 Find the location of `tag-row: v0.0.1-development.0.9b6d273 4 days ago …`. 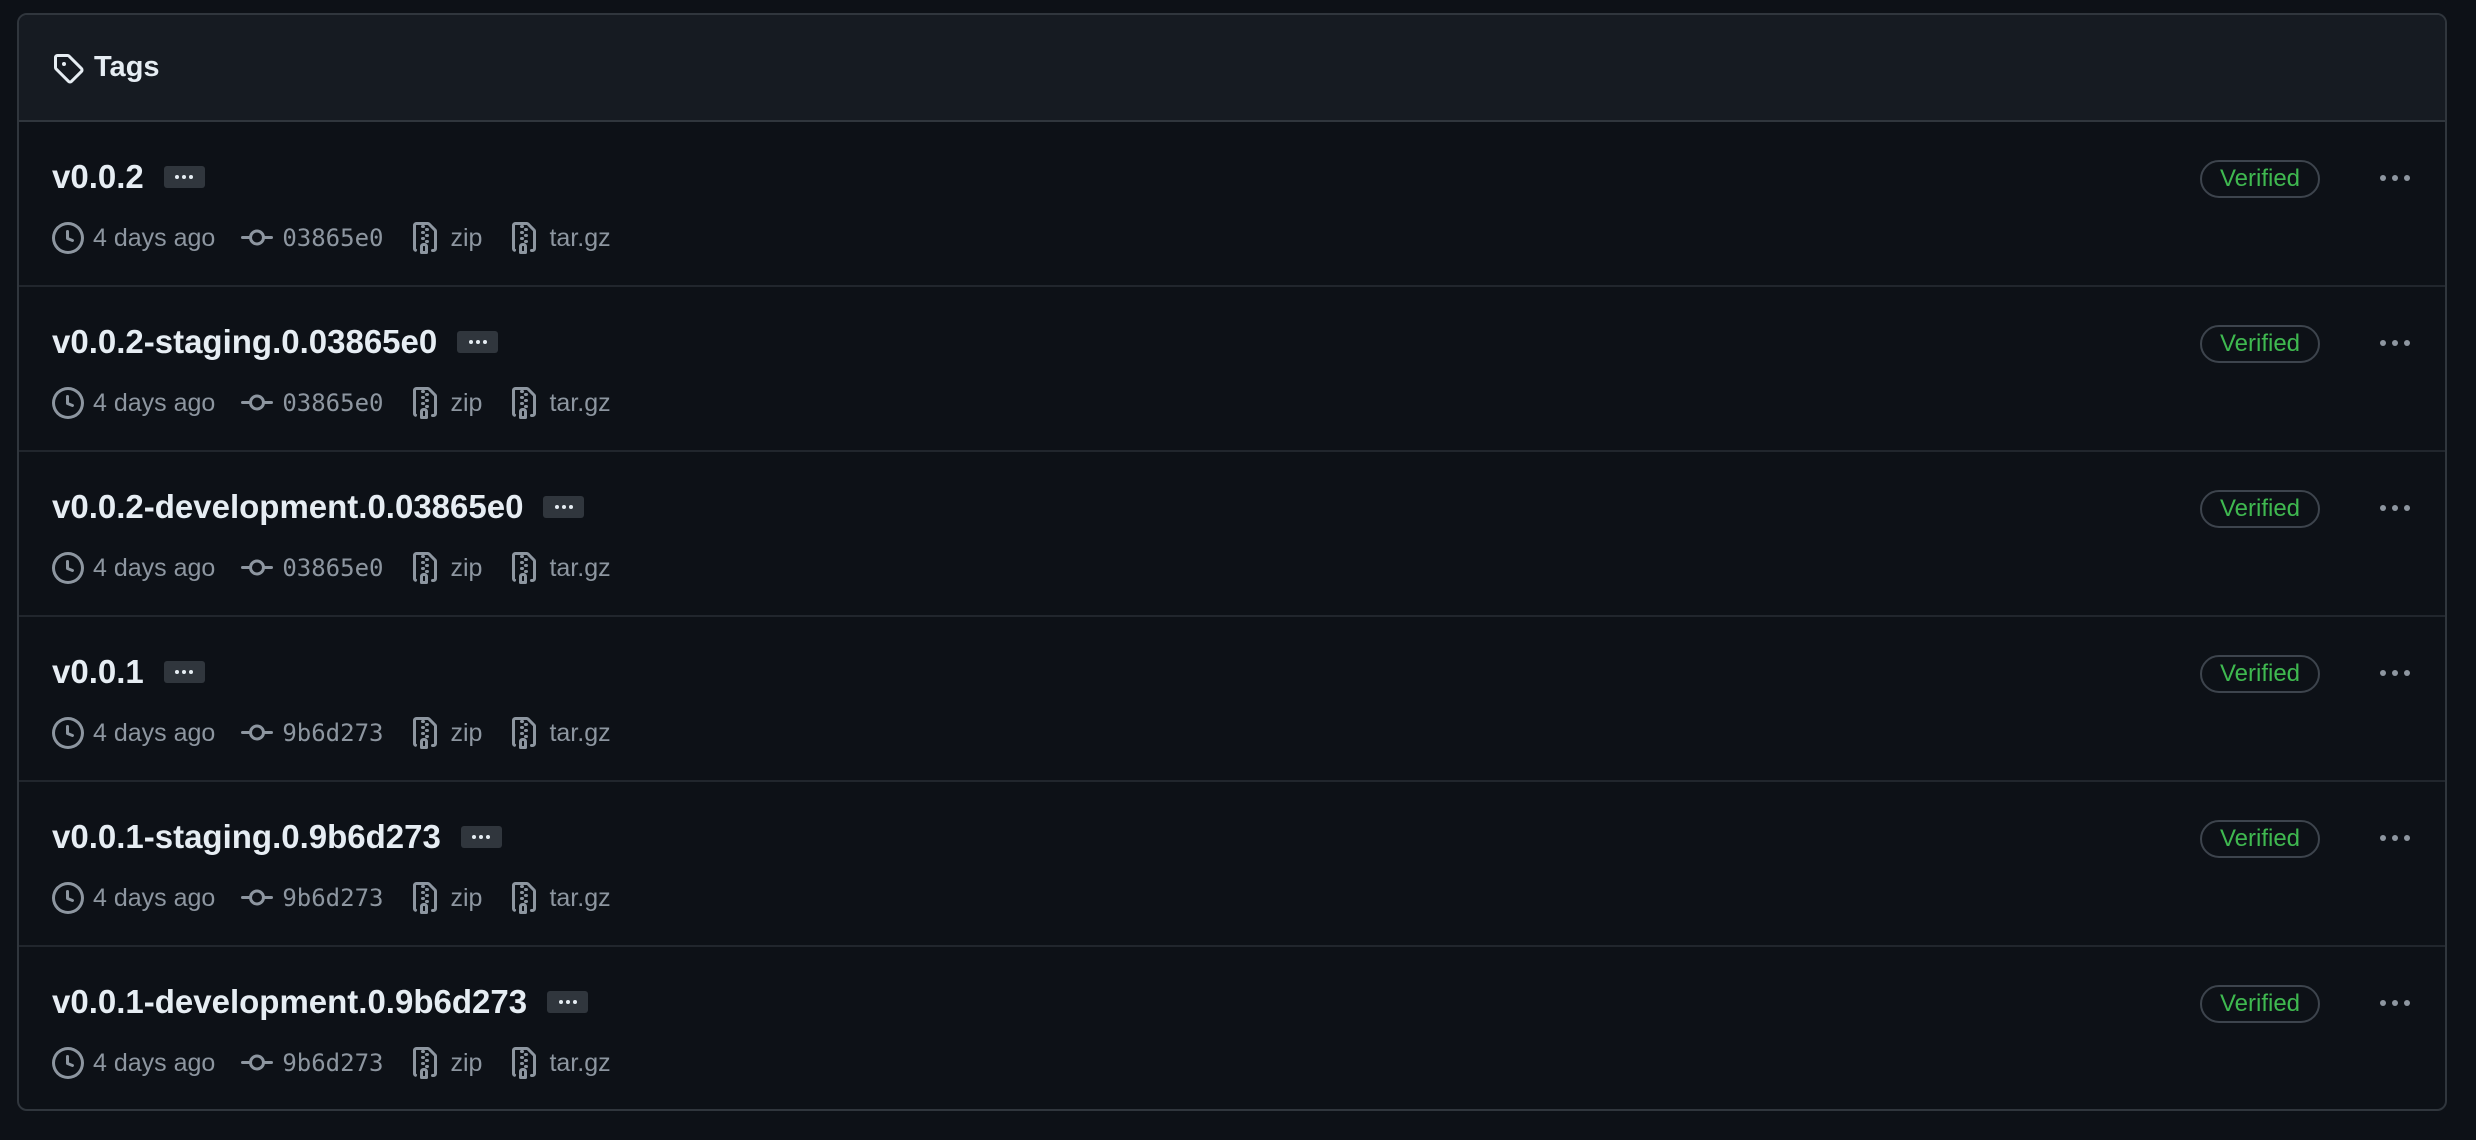

tag-row: v0.0.1-development.0.9b6d273 4 days ago … is located at coordinates (1232, 1028).